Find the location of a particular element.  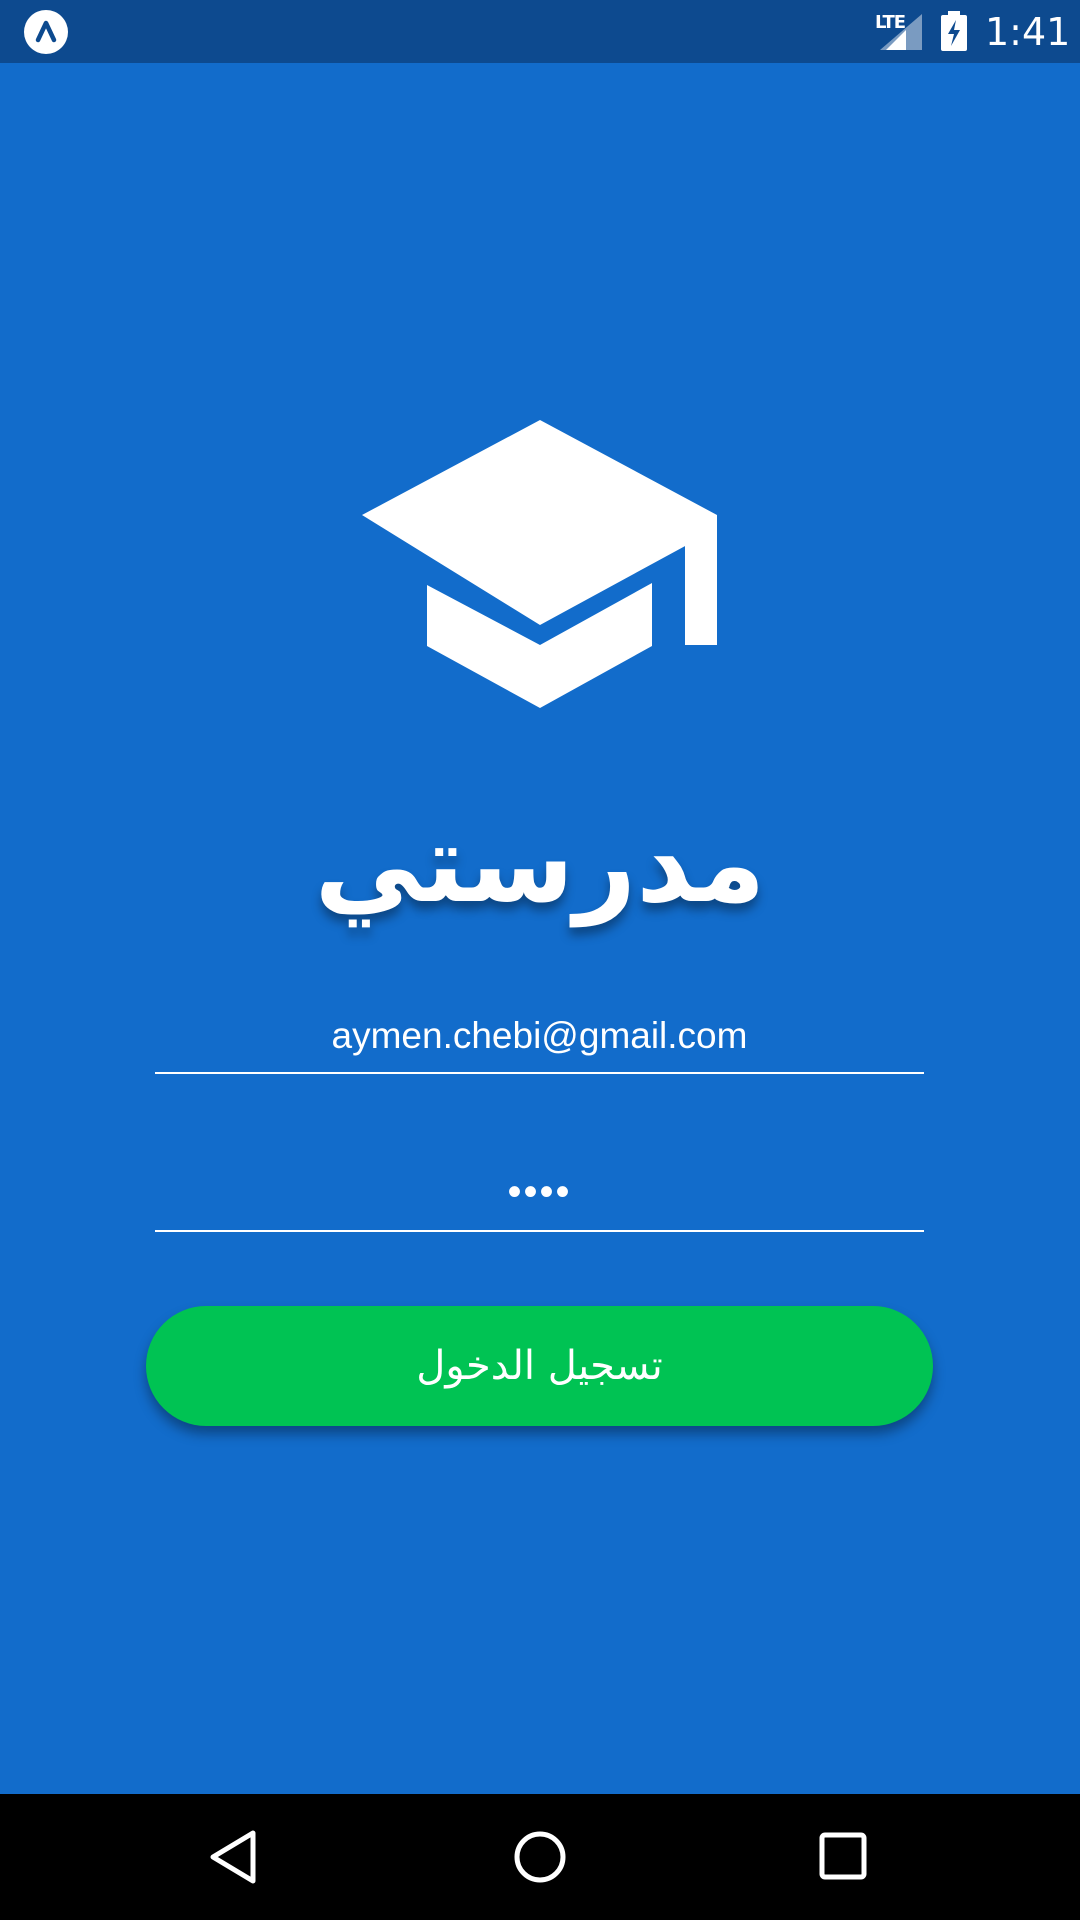

status-time: 1:41 is located at coordinates (1028, 32).